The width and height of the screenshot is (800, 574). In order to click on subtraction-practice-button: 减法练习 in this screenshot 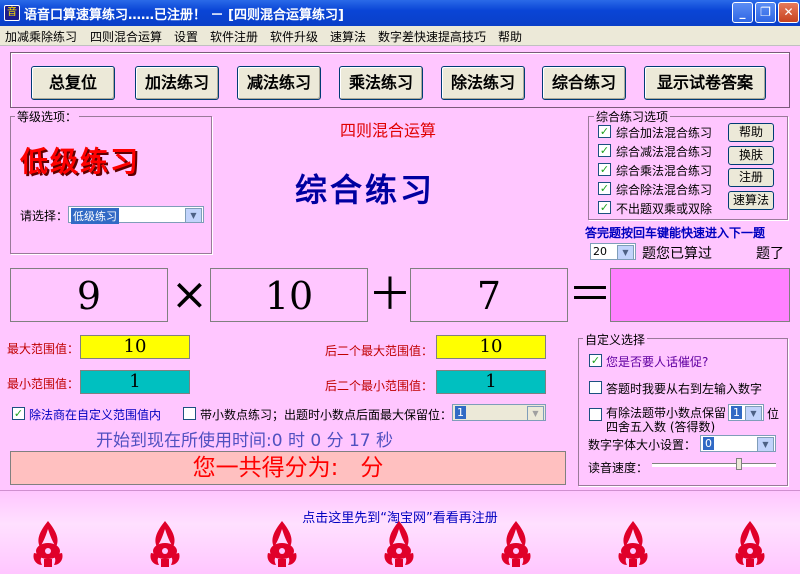, I will do `click(279, 83)`.